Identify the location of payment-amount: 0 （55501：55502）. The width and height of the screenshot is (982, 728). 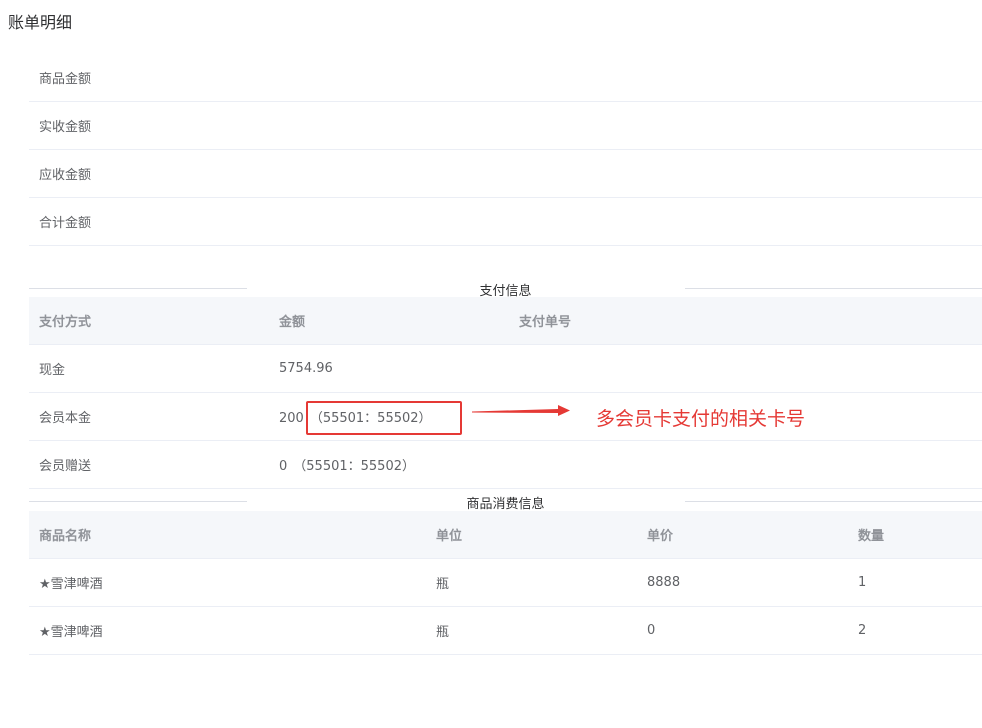
(389, 464).